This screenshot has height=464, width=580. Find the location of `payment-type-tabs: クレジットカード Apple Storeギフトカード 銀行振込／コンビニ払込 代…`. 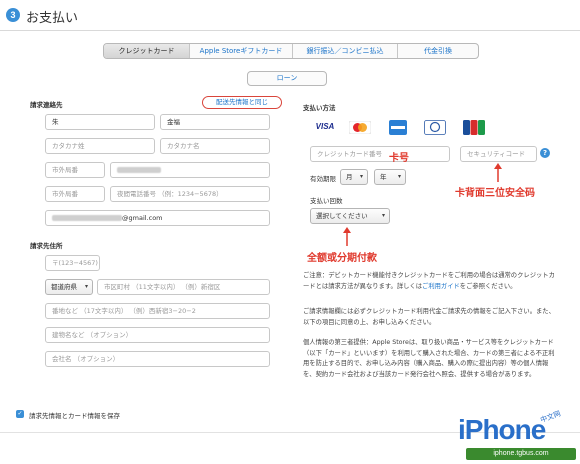

payment-type-tabs: クレジットカード Apple Storeギフトカード 銀行振込／コンビニ払込 代… is located at coordinates (291, 51).